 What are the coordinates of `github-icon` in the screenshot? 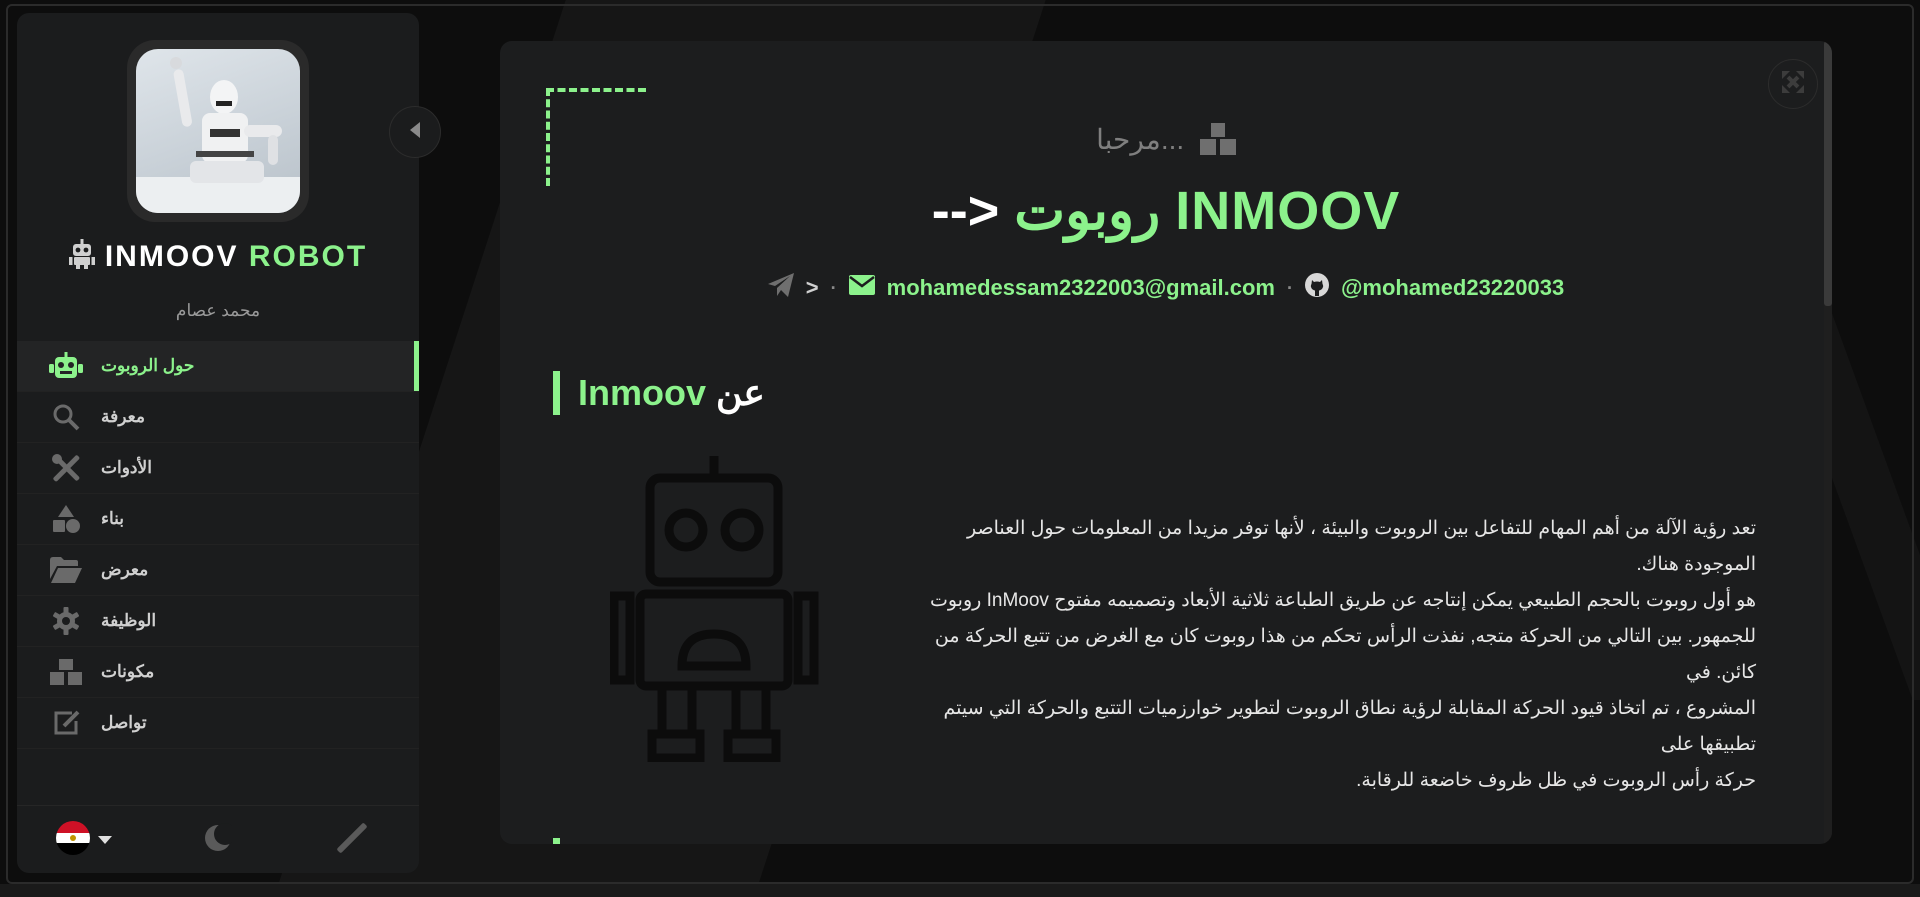 It's located at (1316, 288).